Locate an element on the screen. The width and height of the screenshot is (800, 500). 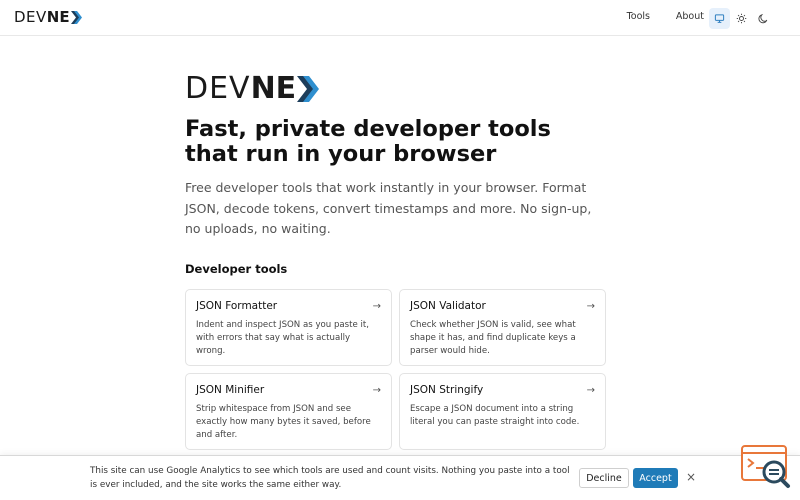
moon-icon is located at coordinates (763, 18).